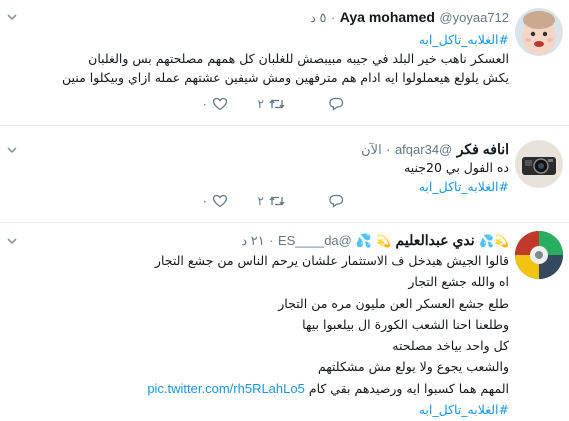 This screenshot has height=421, width=569. What do you see at coordinates (384, 241) in the screenshot?
I see `sparkle-emoji: 💫` at bounding box center [384, 241].